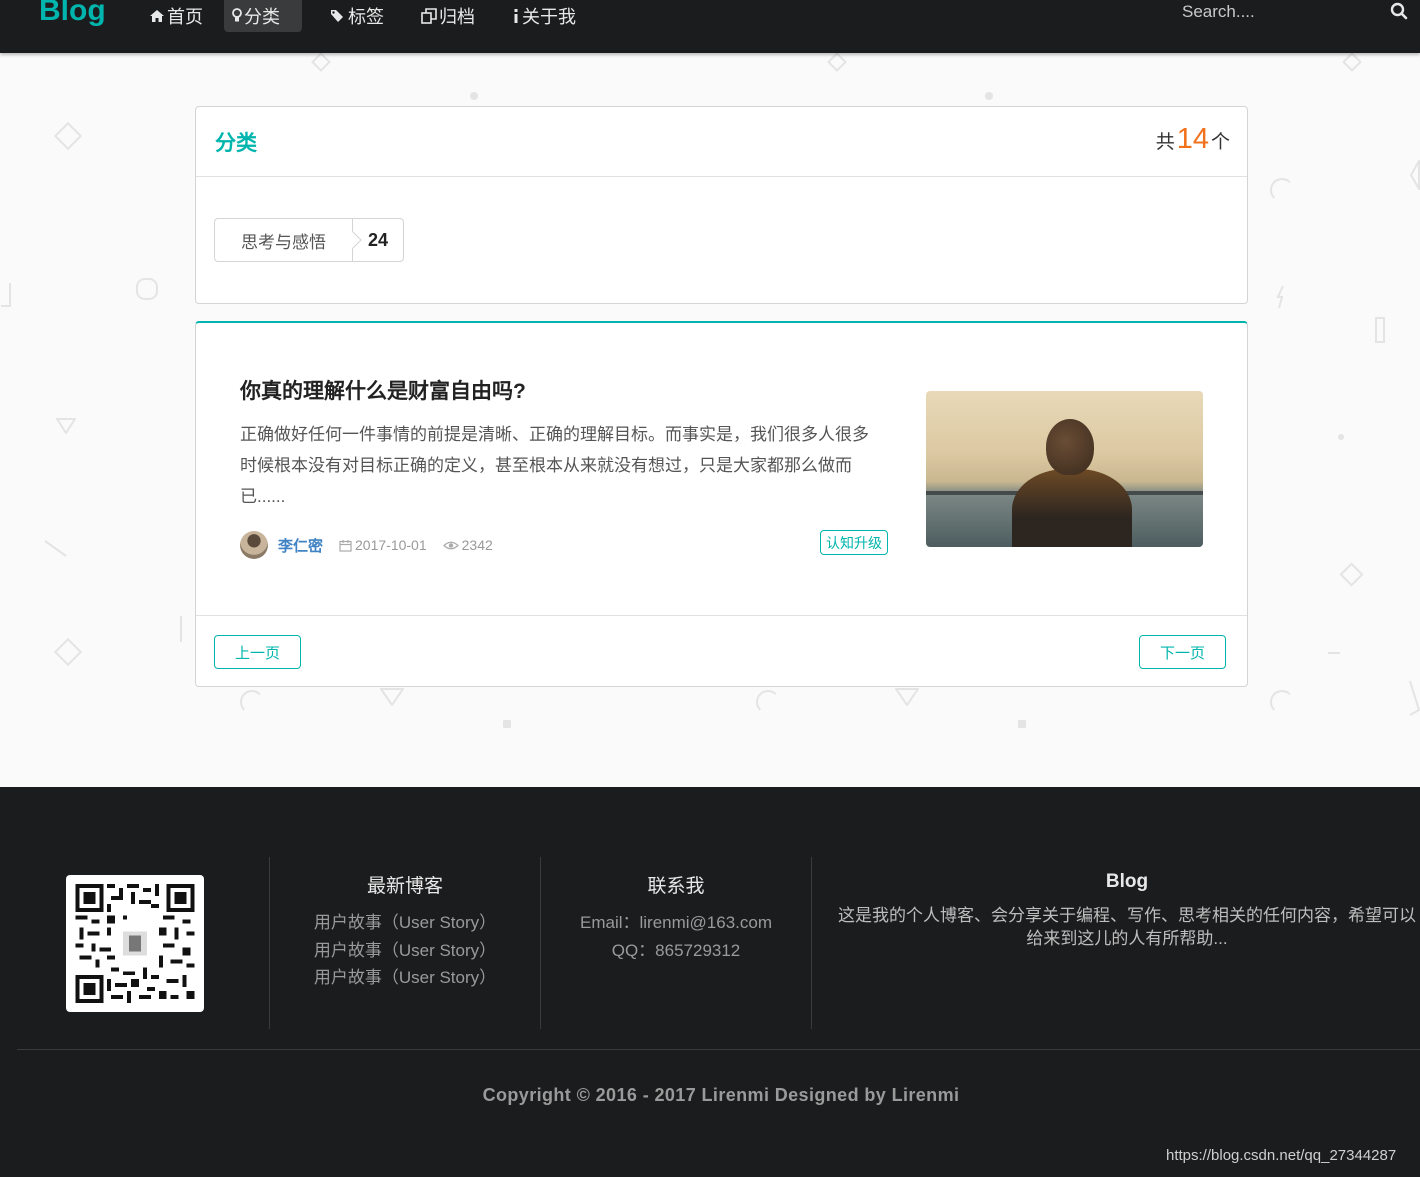  I want to click on search-box, so click(1297, 13).